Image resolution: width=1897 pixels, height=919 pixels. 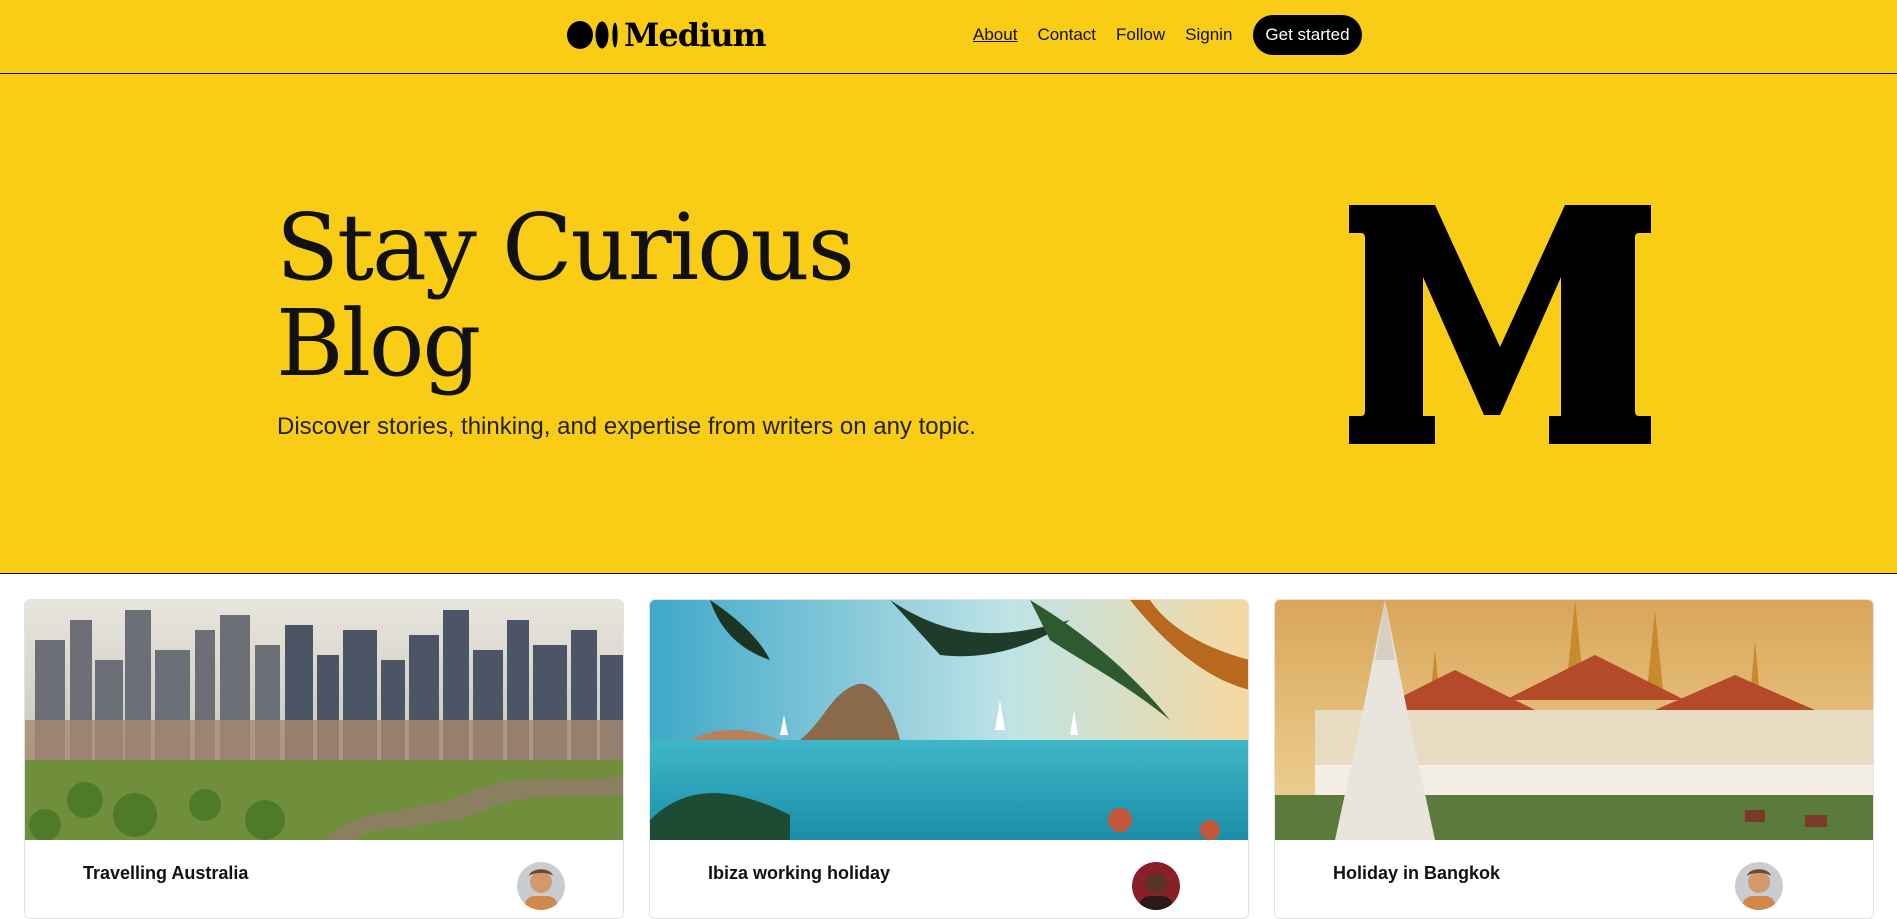 I want to click on story-card: Holiday in Bangkok, so click(x=1574, y=759).